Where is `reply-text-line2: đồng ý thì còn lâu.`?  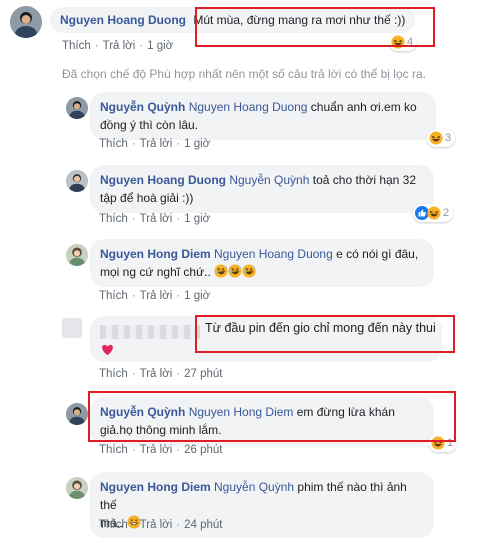
reply-text-line2: đồng ý thì còn lâu. is located at coordinates (149, 125).